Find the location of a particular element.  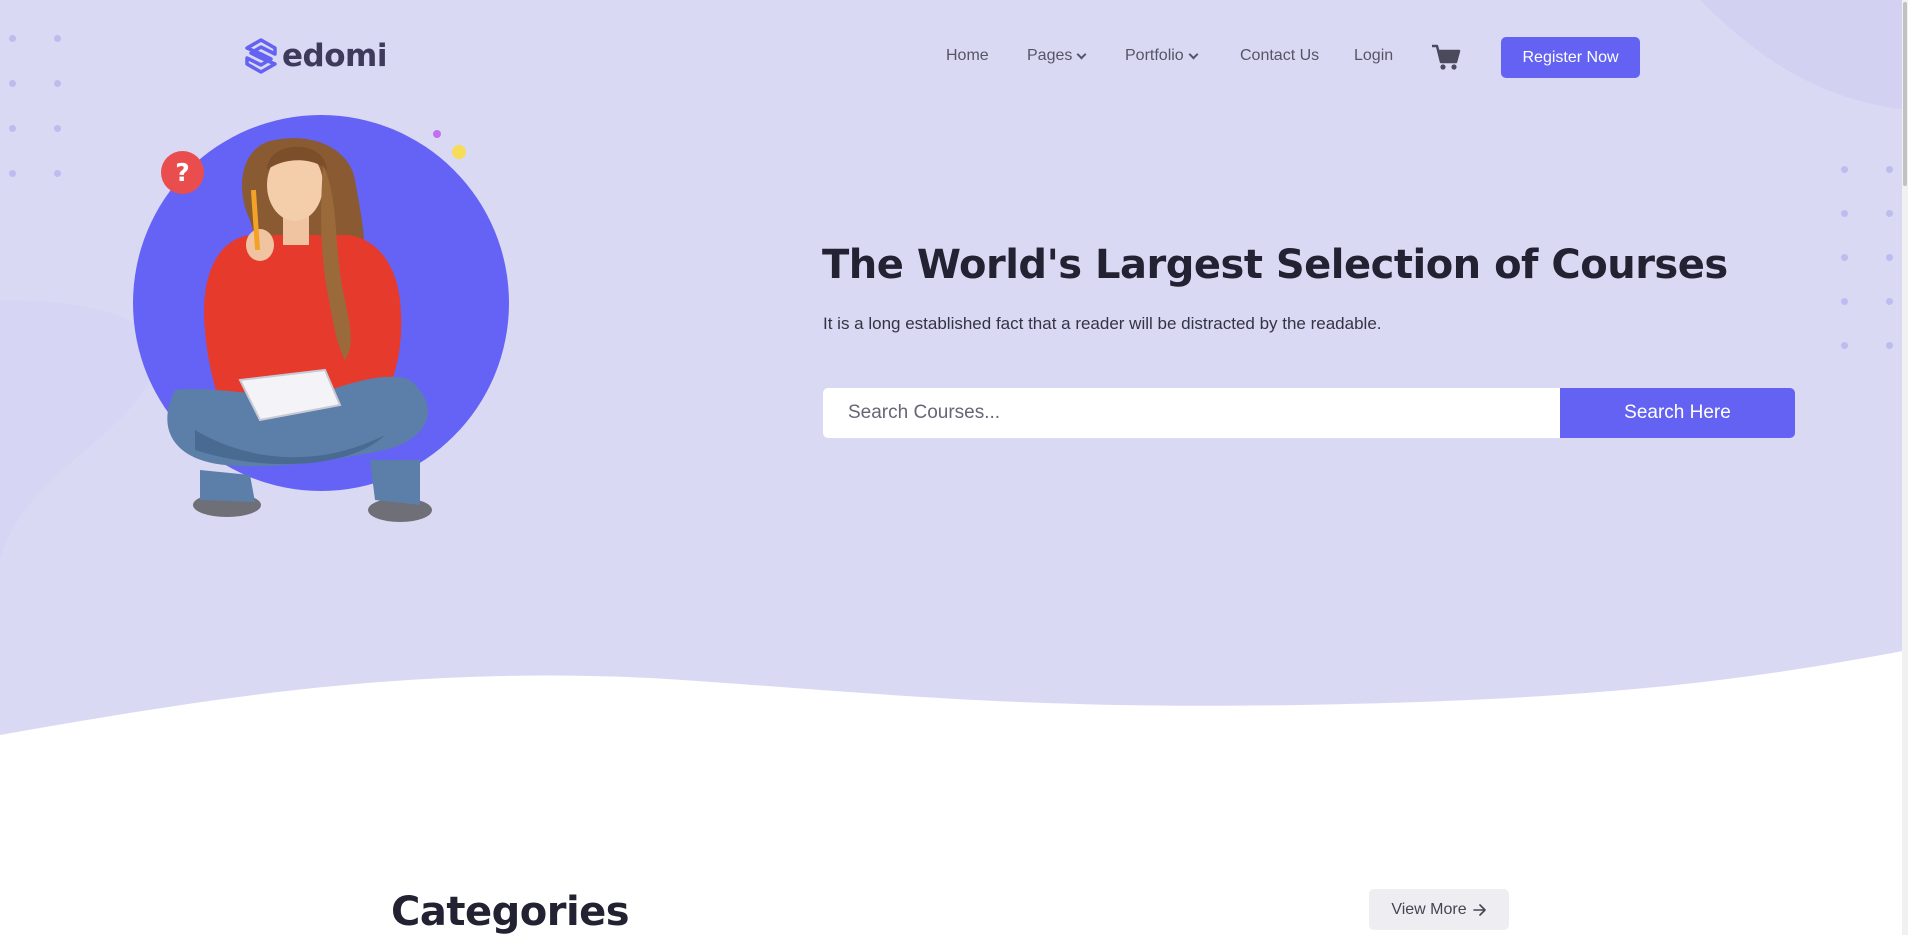

nav-login: Login is located at coordinates (1373, 56).